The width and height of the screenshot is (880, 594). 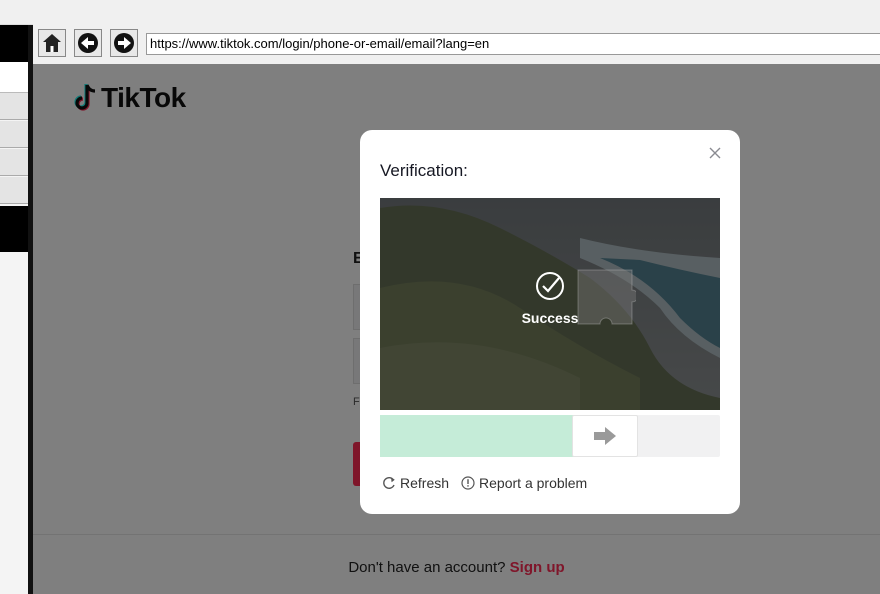 I want to click on left-panel-field, so click(x=14, y=77).